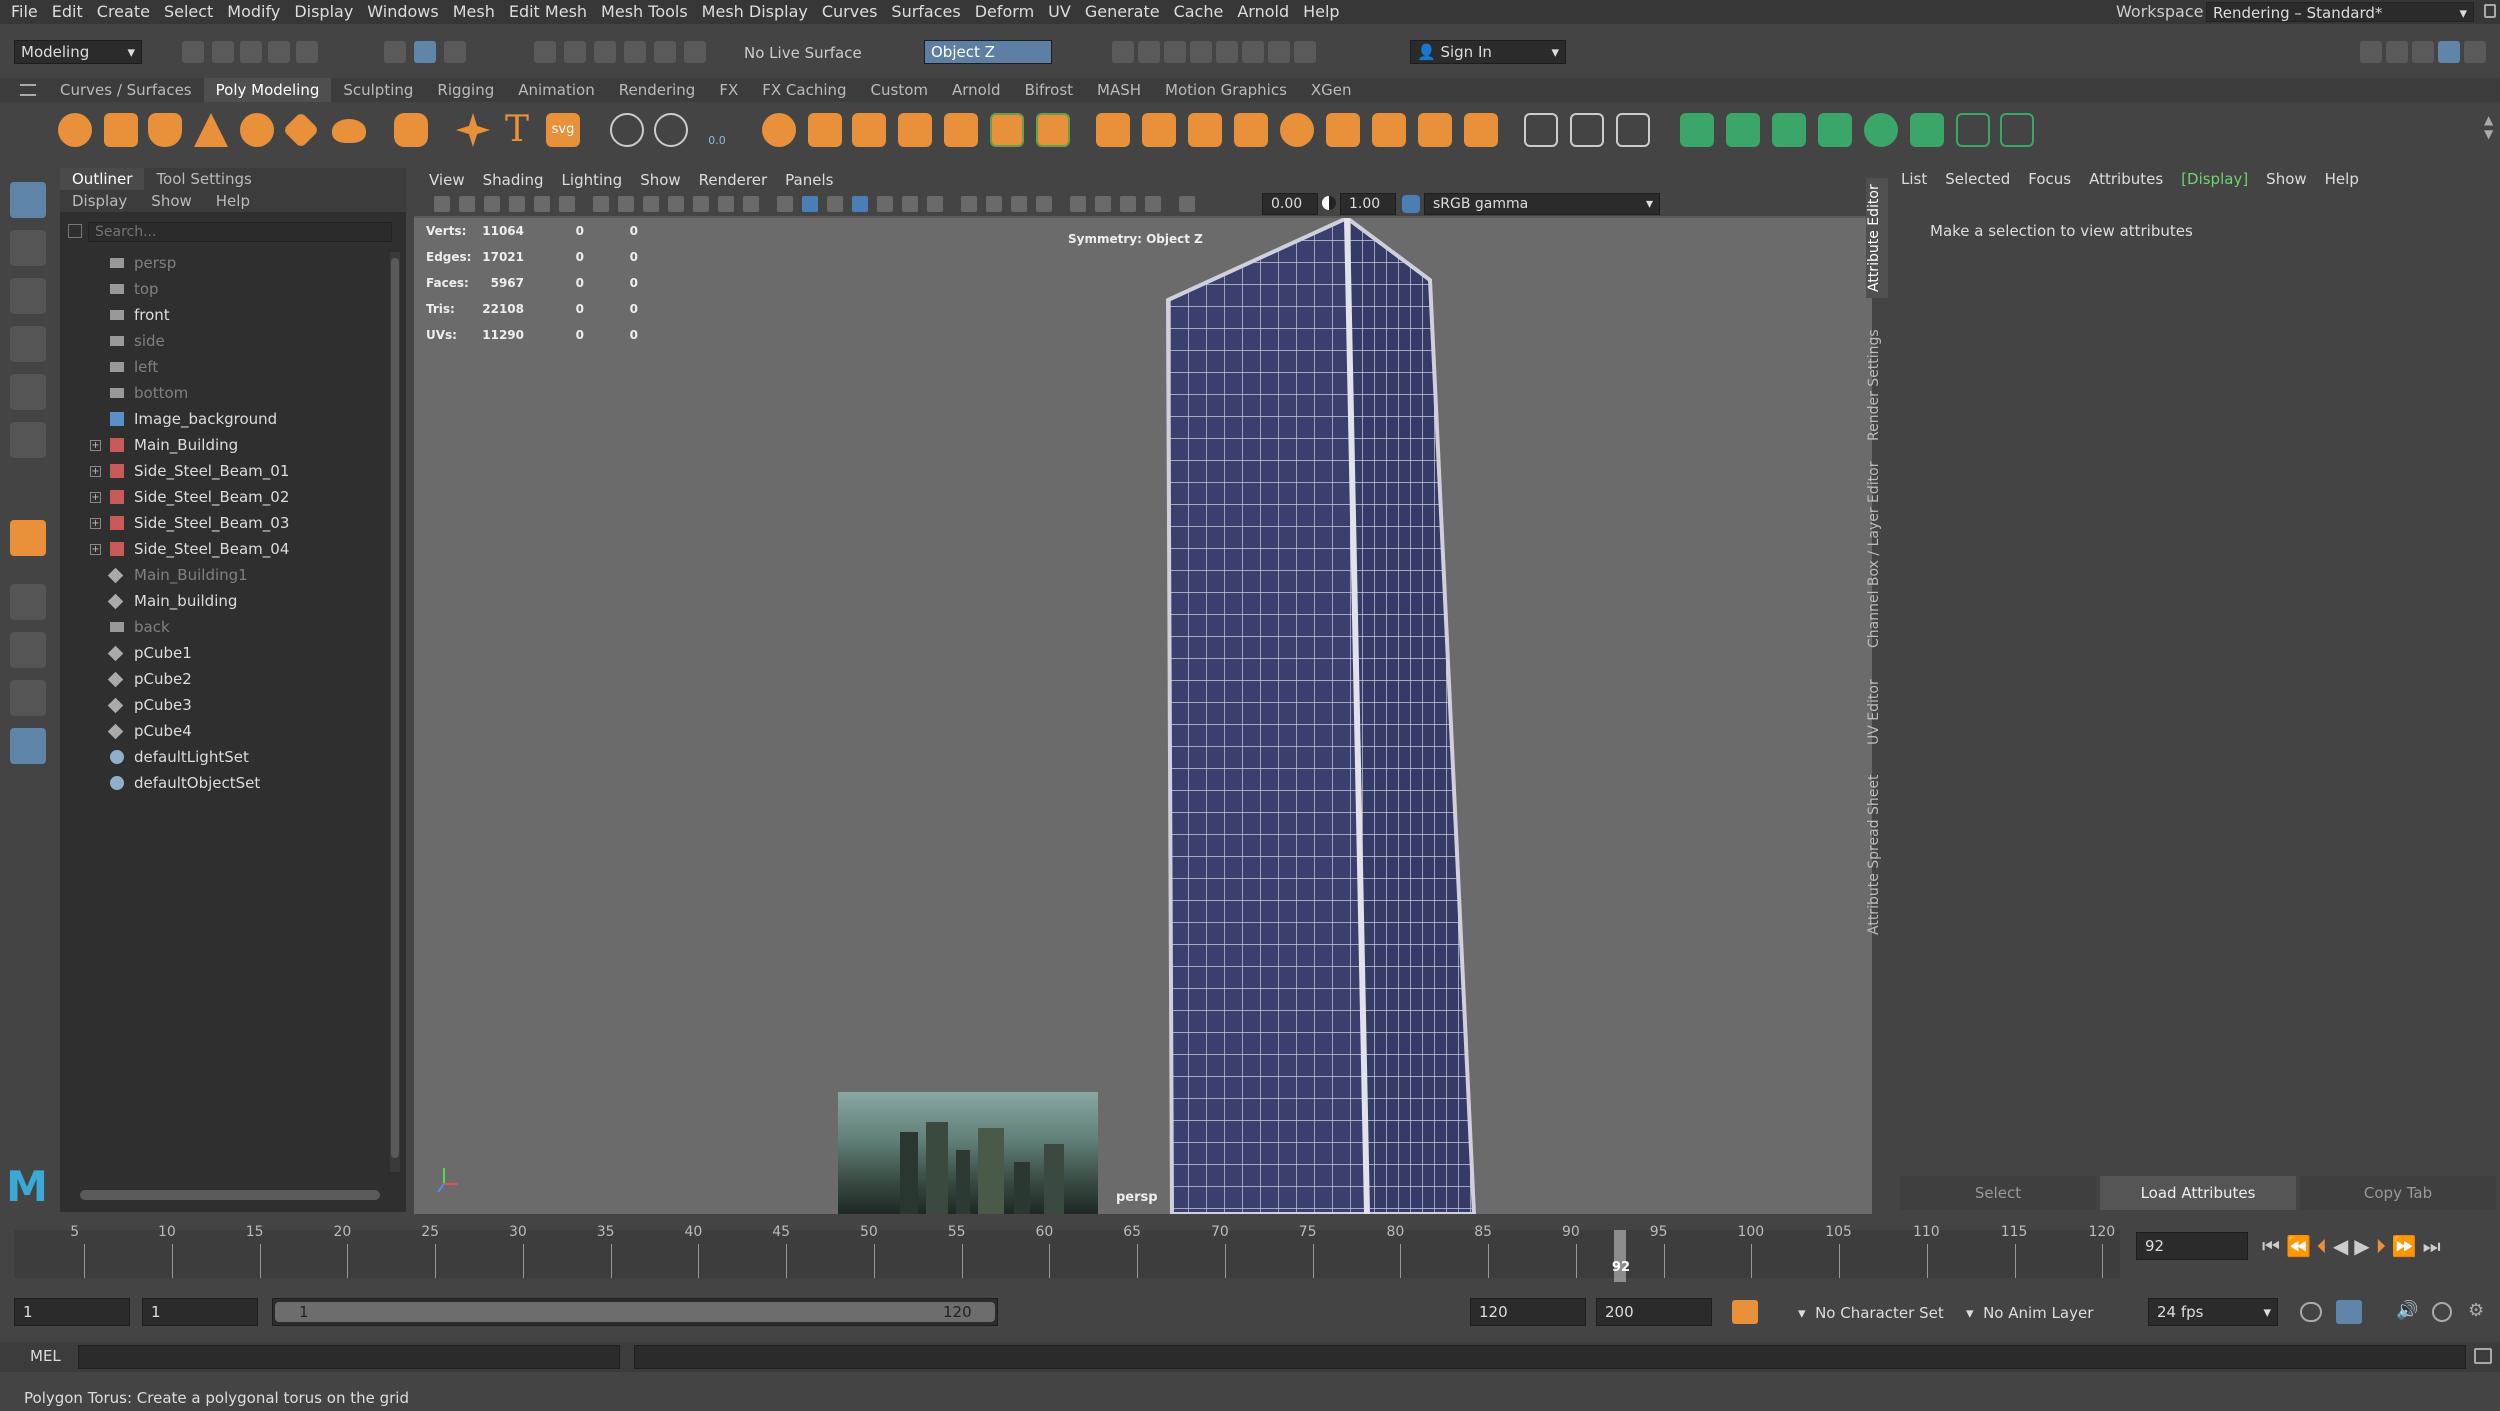 The width and height of the screenshot is (2500, 1411). Describe the element at coordinates (220, 393) in the screenshot. I see `outliner-item: bottom` at that location.